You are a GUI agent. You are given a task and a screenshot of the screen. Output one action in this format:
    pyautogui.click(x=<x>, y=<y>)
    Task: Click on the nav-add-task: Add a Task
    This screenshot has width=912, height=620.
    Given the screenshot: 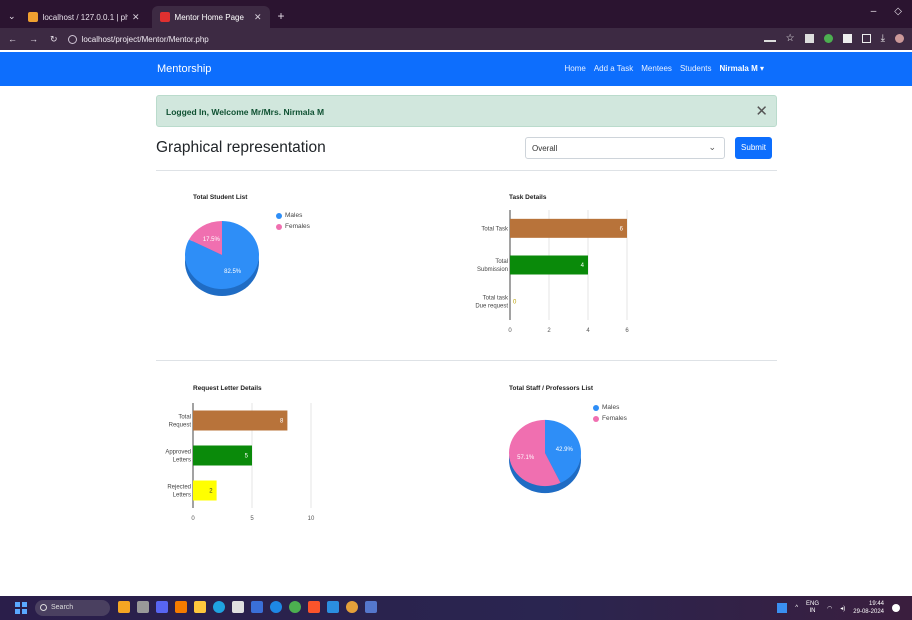 What is the action you would take?
    pyautogui.click(x=613, y=68)
    